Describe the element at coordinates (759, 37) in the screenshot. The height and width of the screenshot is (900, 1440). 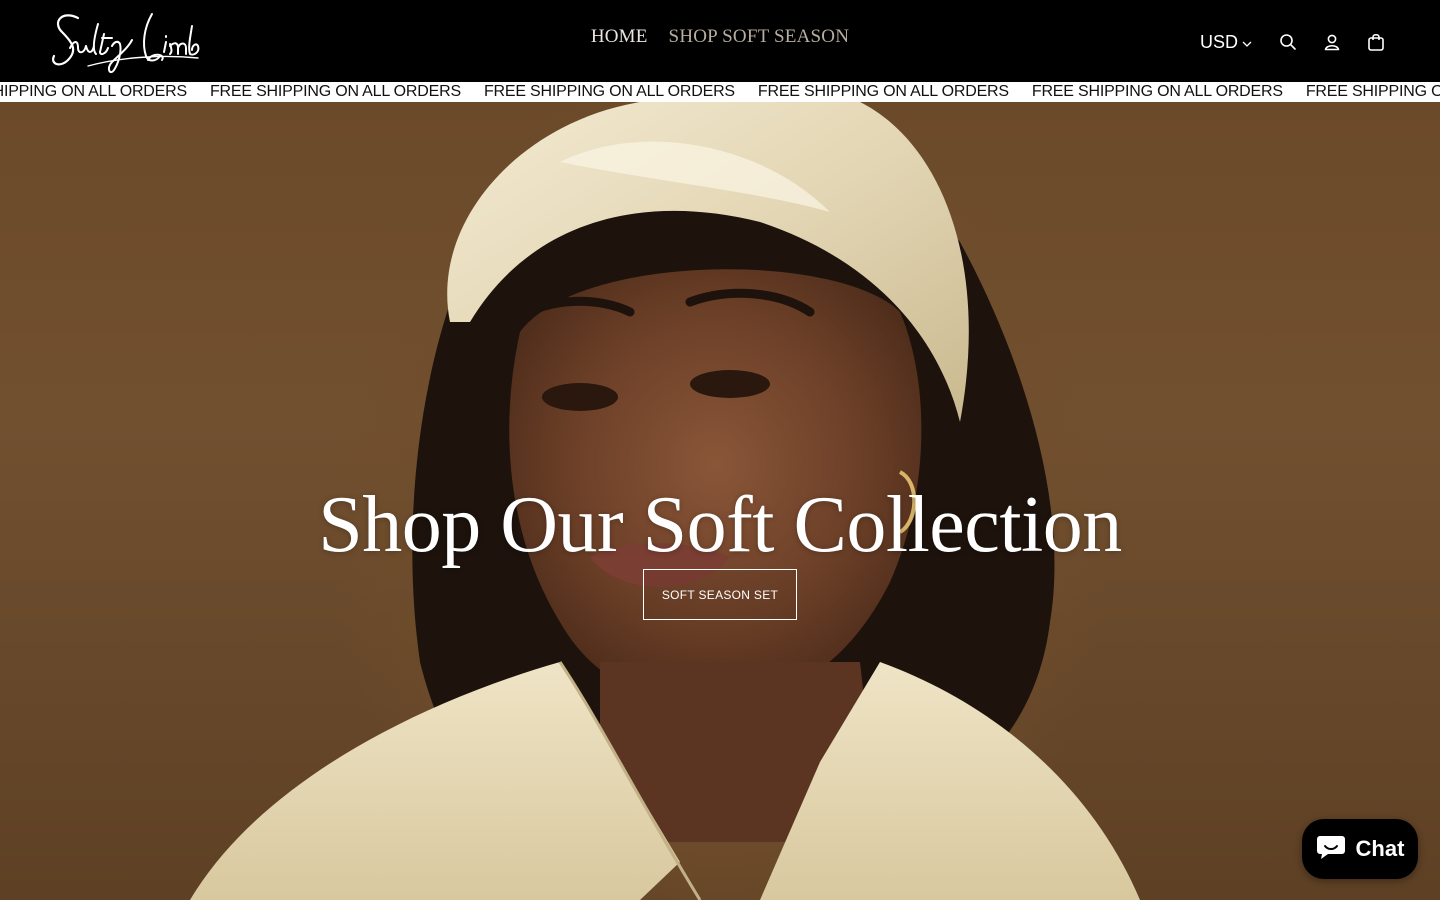
I see `nav-link-shop-soft-season: SHOP SOFT SEASON` at that location.